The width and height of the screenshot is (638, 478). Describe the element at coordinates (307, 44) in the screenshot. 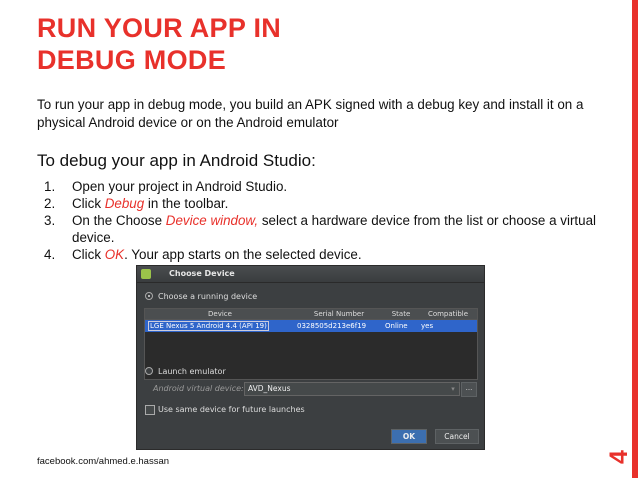

I see `slide-title: RUN YOUR APP IN DEBUG MODE` at that location.